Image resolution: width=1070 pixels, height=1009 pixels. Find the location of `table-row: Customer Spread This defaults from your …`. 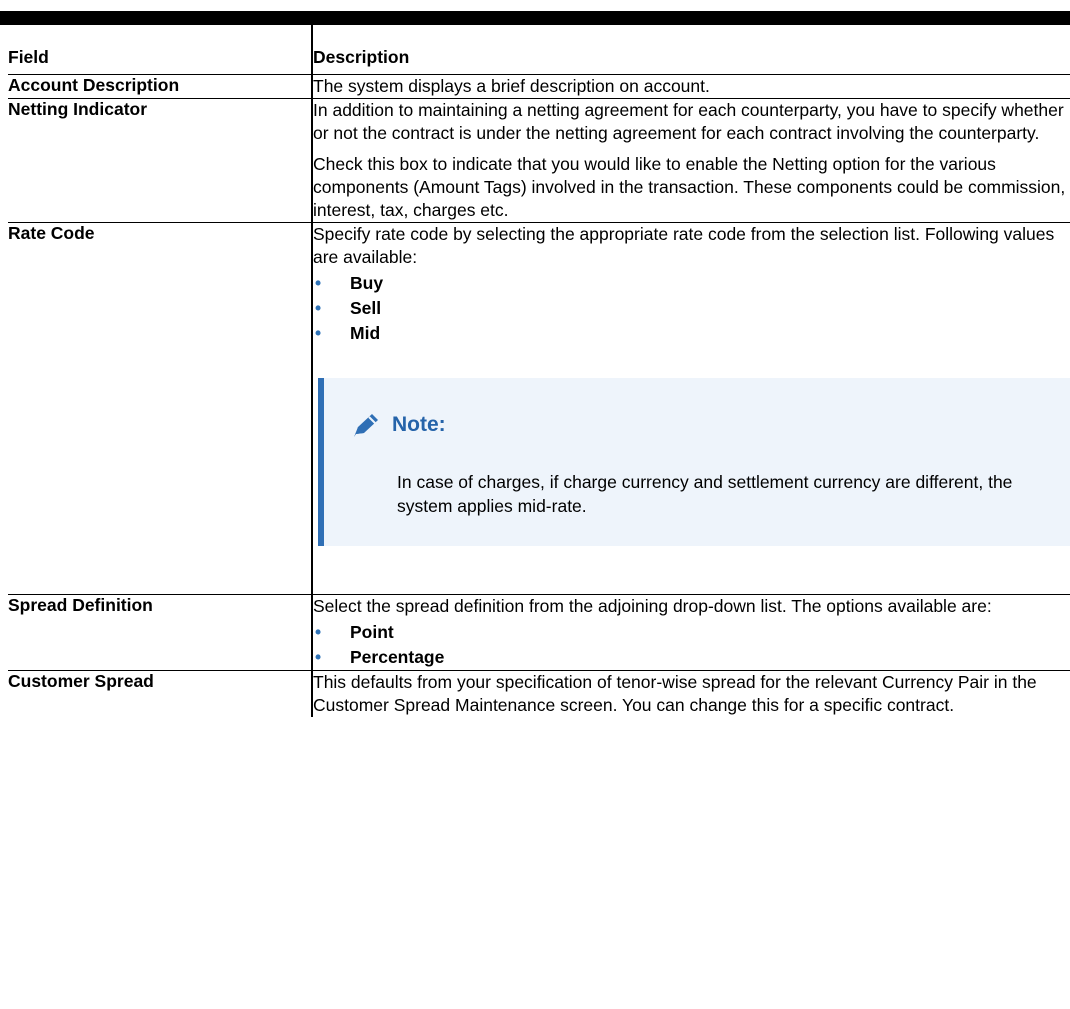

table-row: Customer Spread This defaults from your … is located at coordinates (539, 693).